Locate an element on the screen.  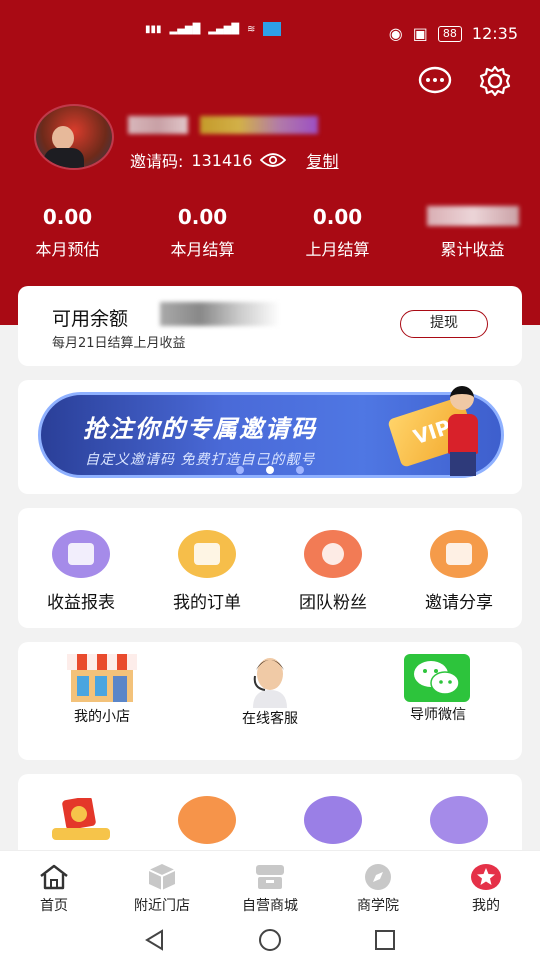
stat-last-month: 0.00 上月结算 is located at coordinates (337, 232).